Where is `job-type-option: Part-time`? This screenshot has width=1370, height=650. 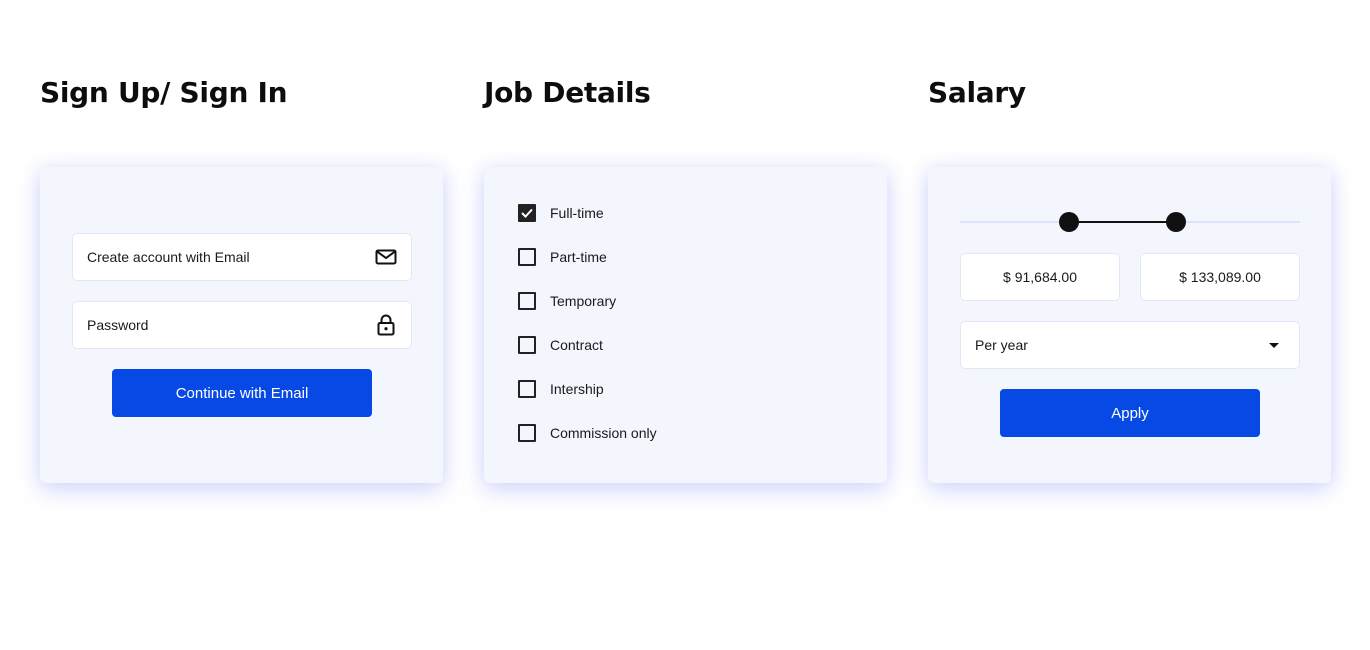
job-type-option: Part-time is located at coordinates (562, 257).